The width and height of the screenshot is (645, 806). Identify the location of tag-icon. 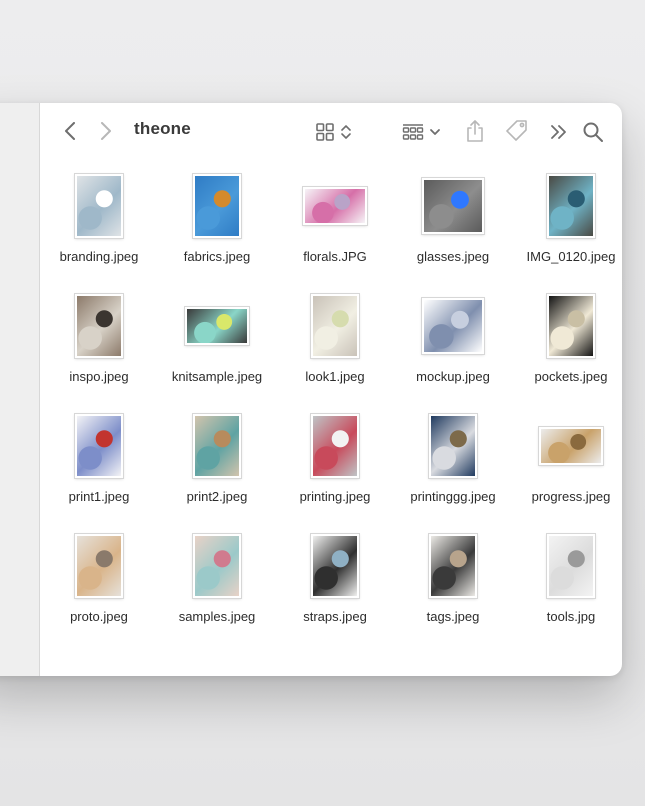
(516, 130).